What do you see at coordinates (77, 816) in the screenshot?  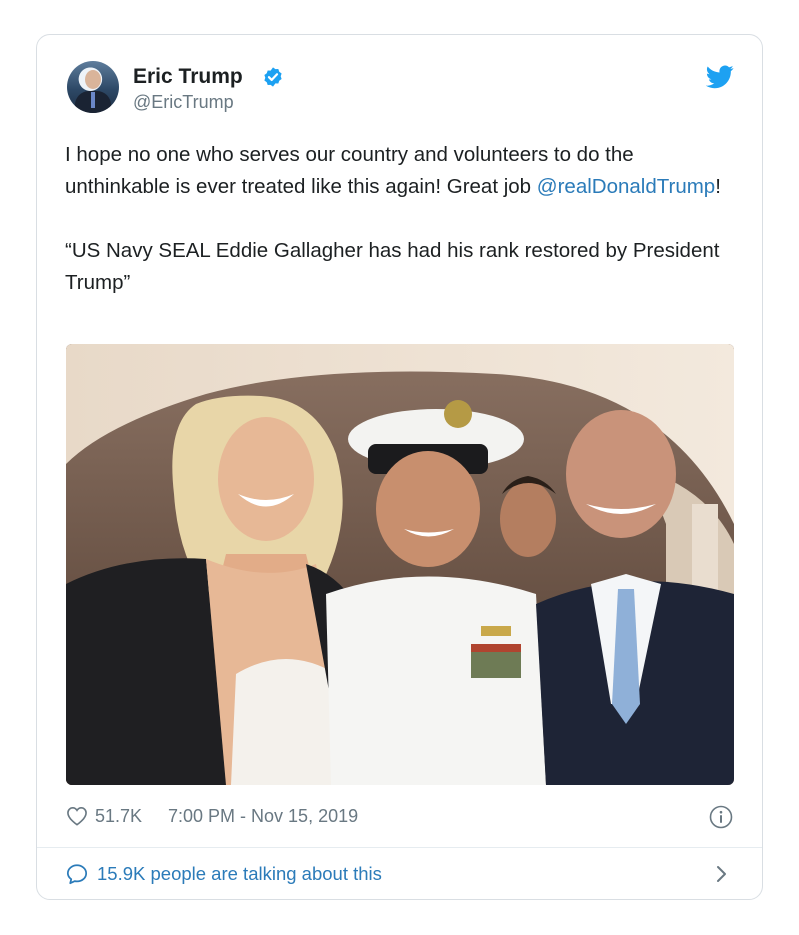 I see `heart-icon` at bounding box center [77, 816].